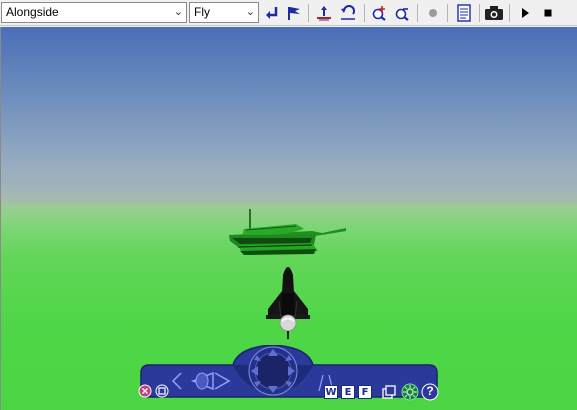  I want to click on undo-move-icon, so click(348, 12).